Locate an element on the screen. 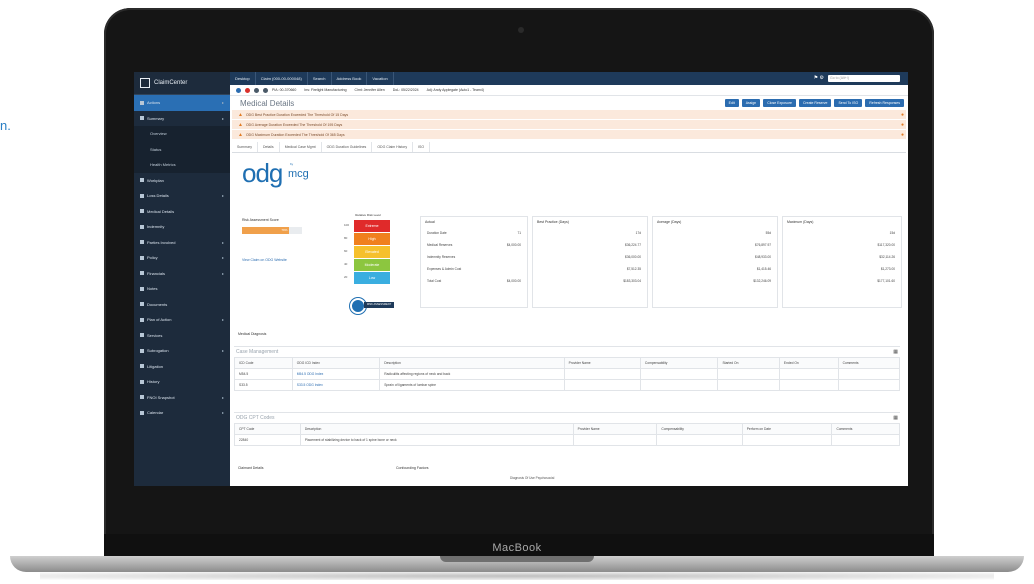  sidebar-item: Health Metrics is located at coordinates (182, 165).